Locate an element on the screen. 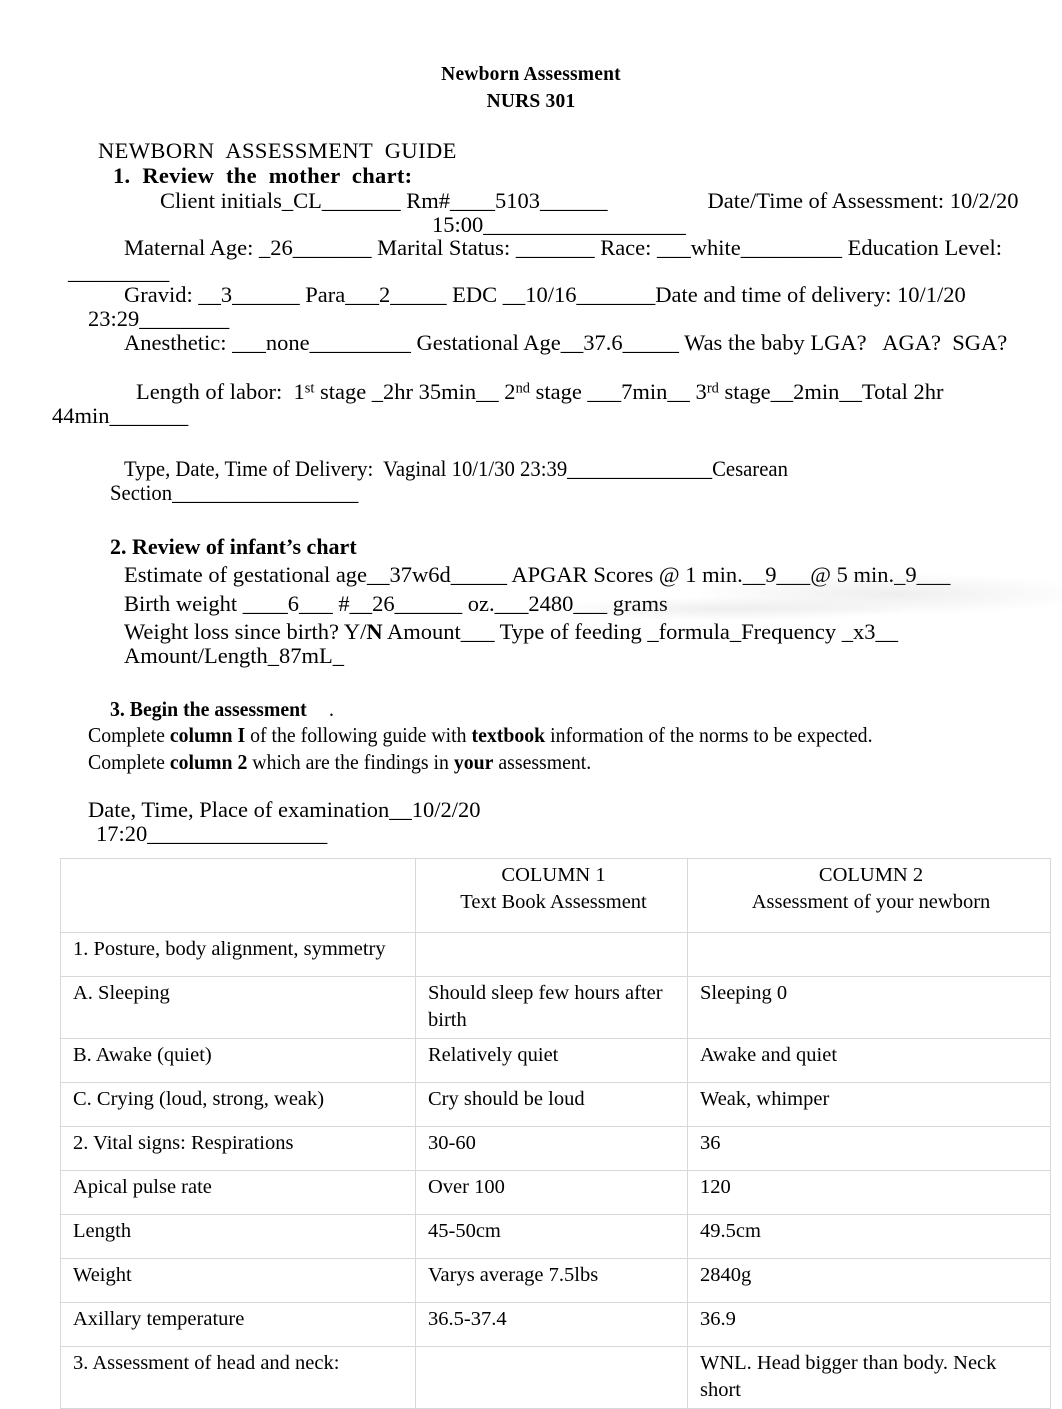  table-cell-your-assessment: 36.9 is located at coordinates (869, 1324).